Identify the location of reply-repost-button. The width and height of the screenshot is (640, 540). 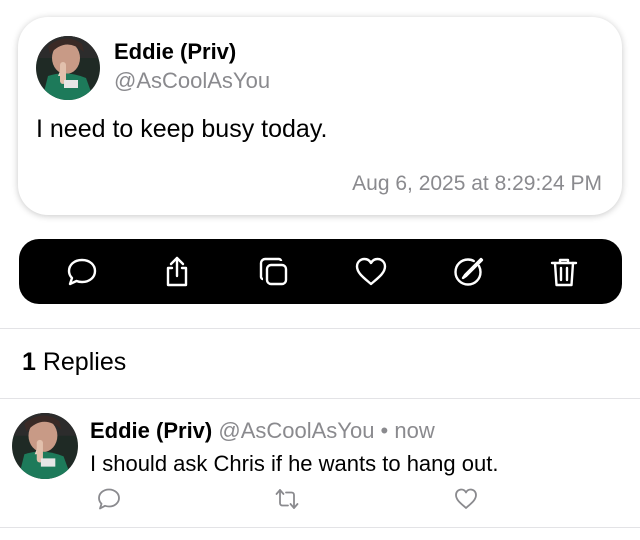
(287, 499).